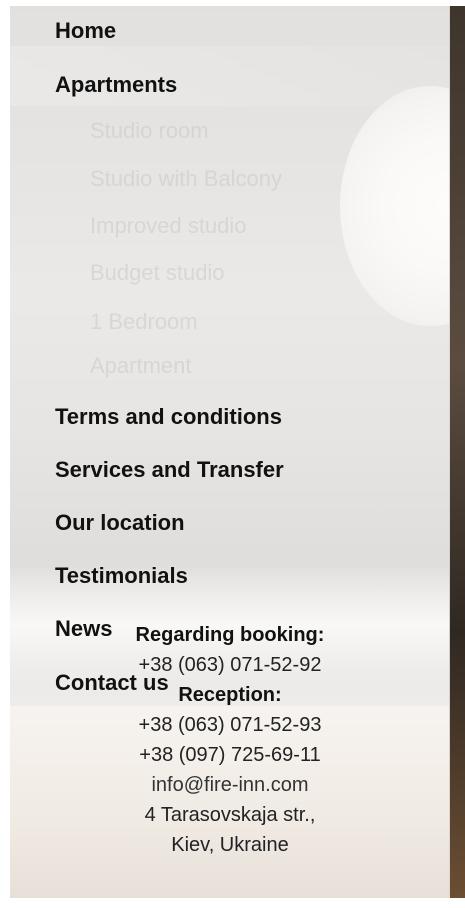 The width and height of the screenshot is (465, 908). Describe the element at coordinates (230, 665) in the screenshot. I see `booking-phone: +38 (063) 071-52-92` at that location.